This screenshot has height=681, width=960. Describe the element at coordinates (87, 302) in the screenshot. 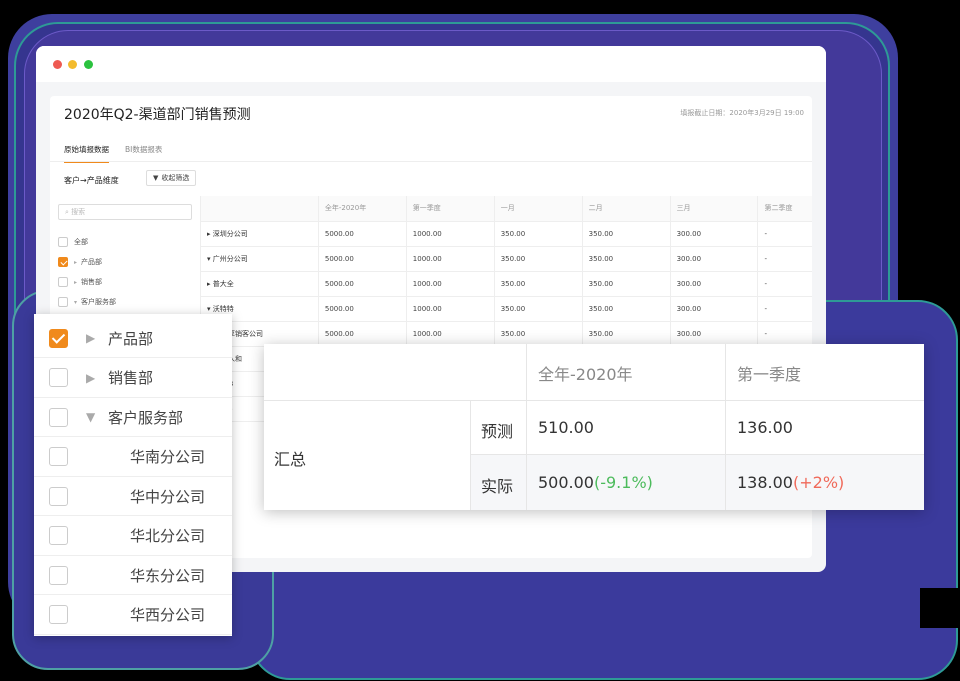

I see `tree-item: ▾ 客户服务部` at that location.